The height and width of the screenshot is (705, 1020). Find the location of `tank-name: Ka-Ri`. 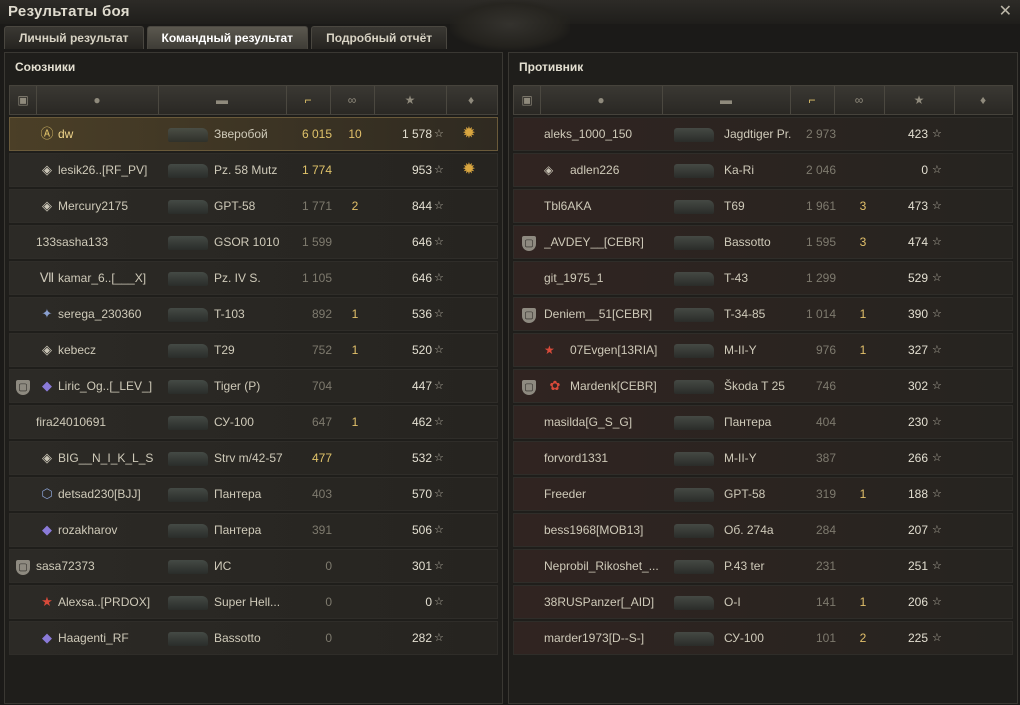

tank-name: Ka-Ri is located at coordinates (739, 170).